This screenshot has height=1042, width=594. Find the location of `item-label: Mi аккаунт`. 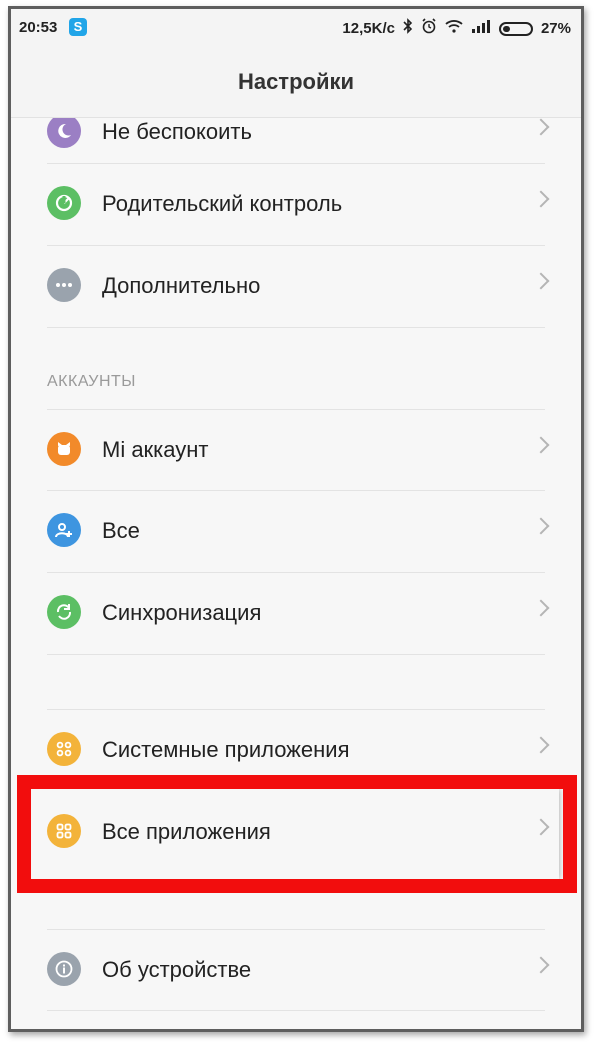

item-label: Mi аккаунт is located at coordinates (155, 449).